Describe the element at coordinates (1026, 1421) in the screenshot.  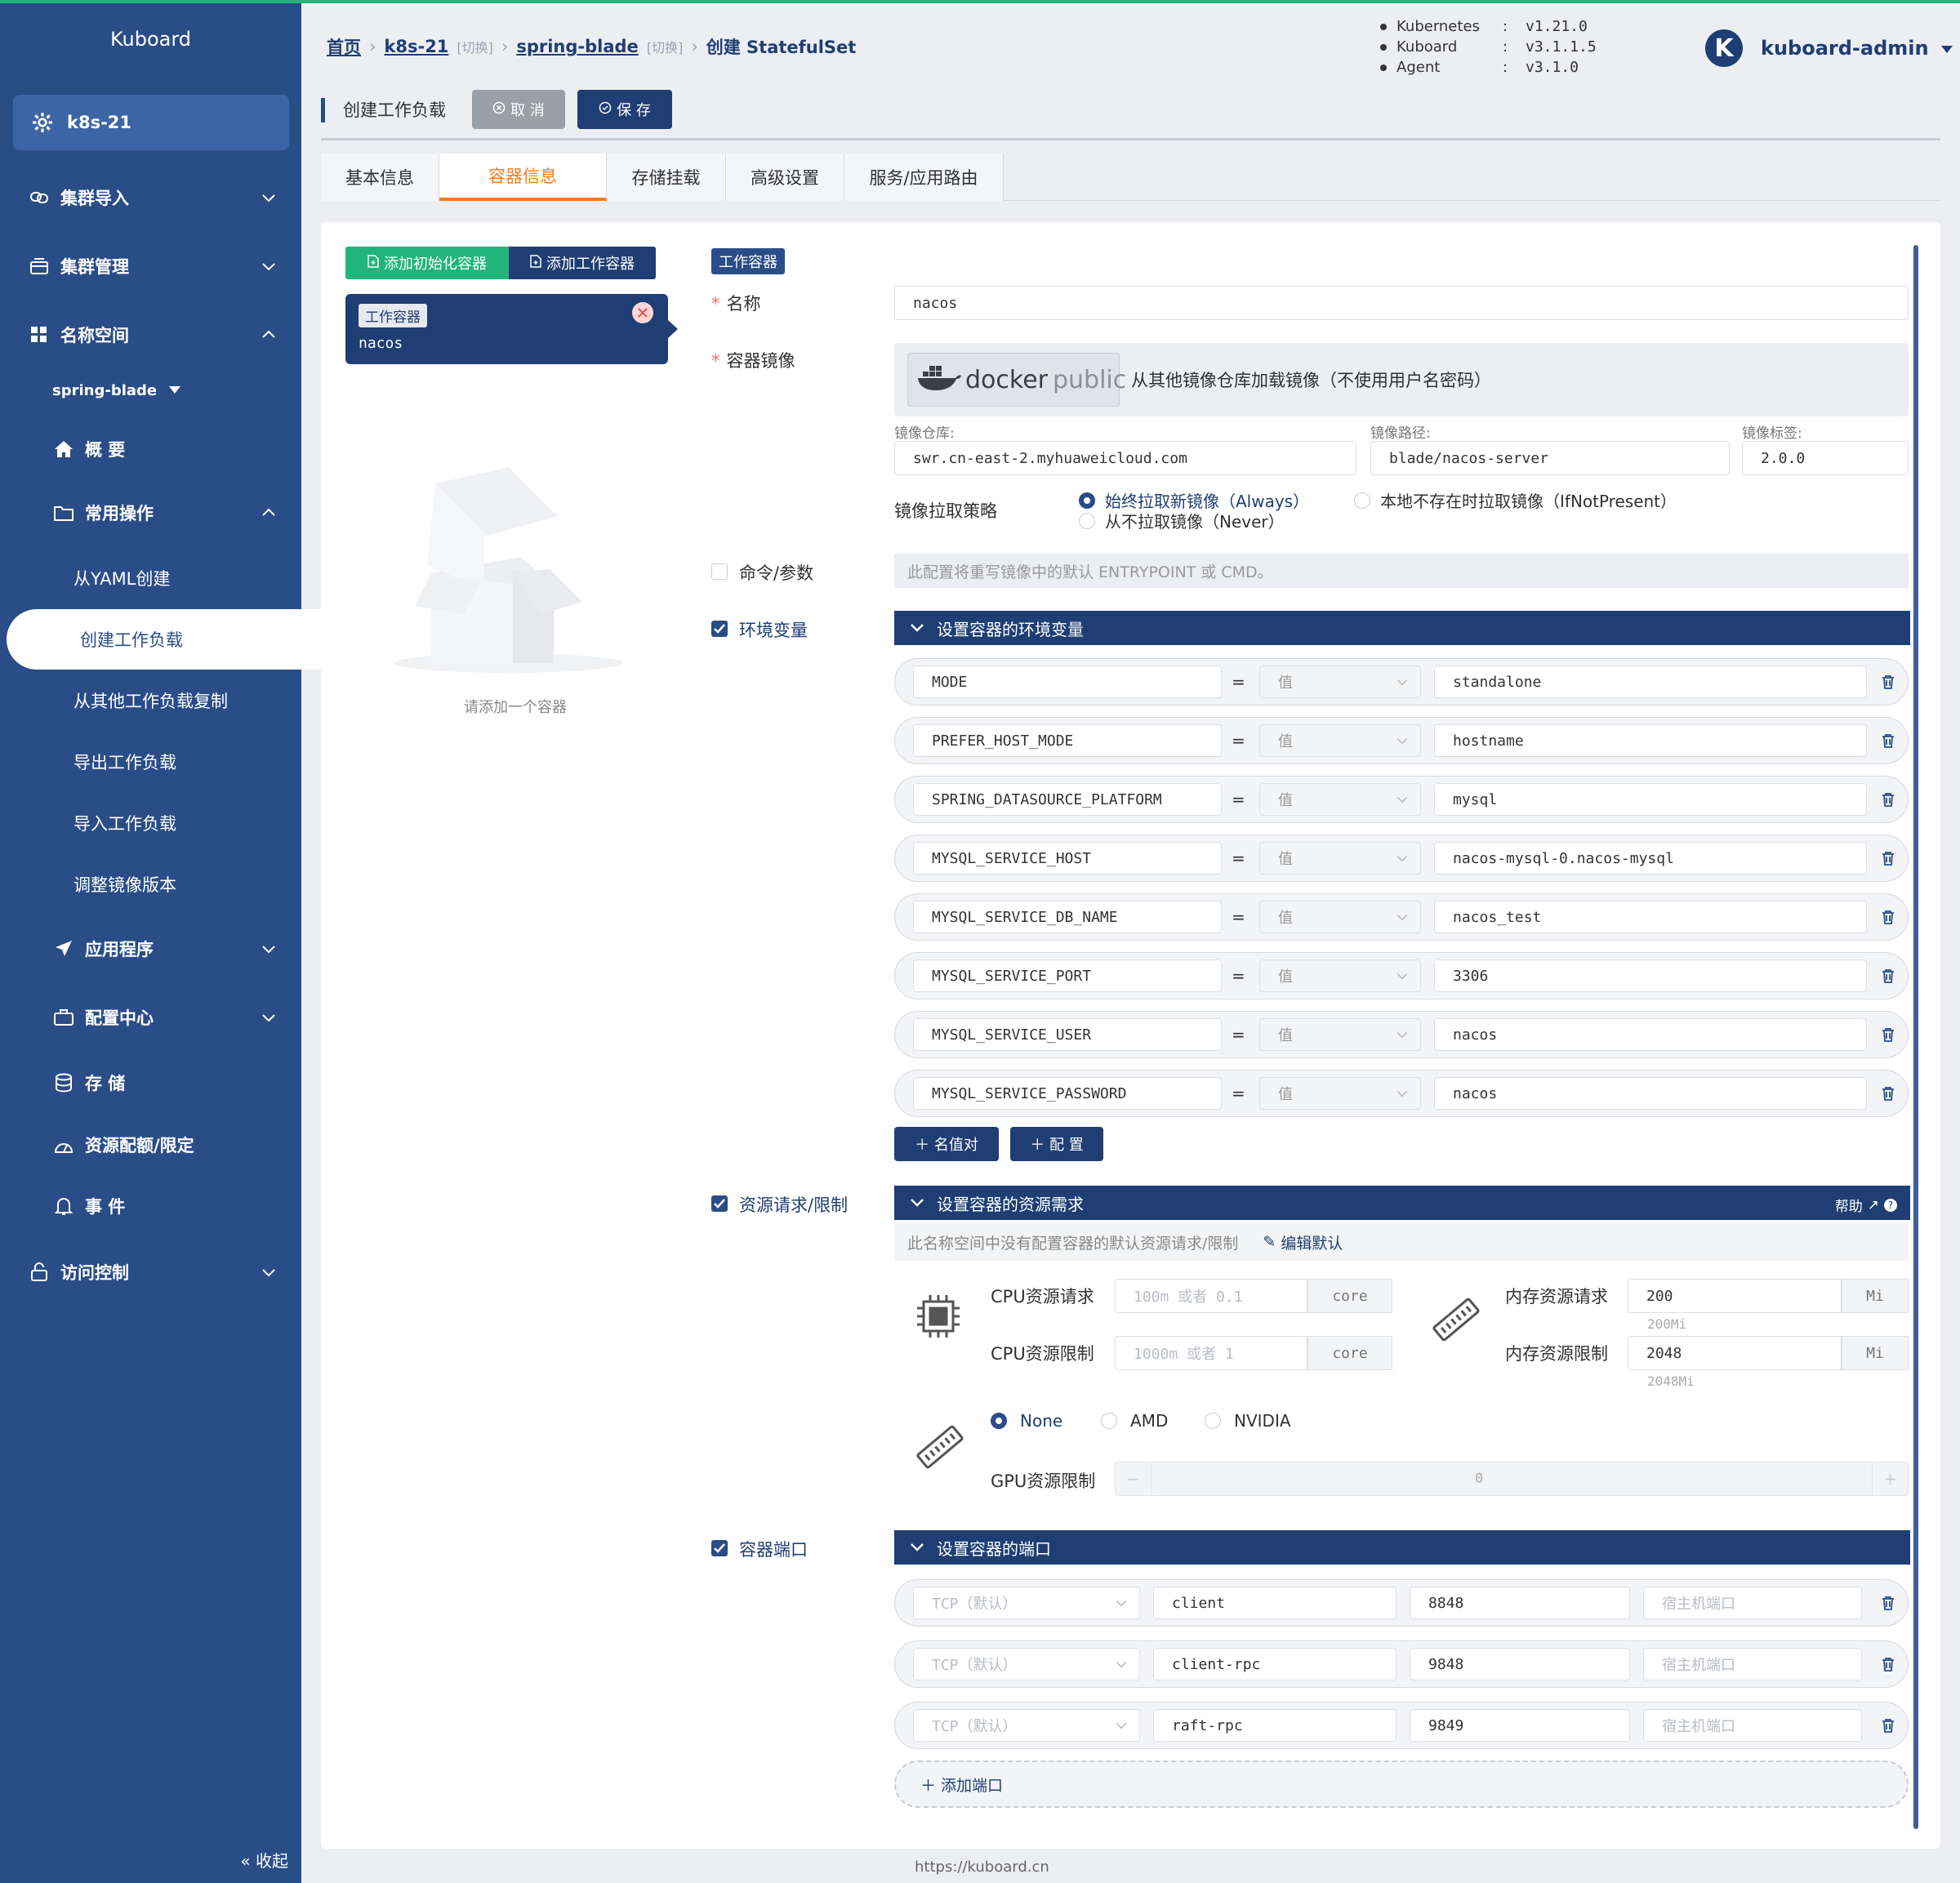
I see `gpu-none-radio: None` at that location.